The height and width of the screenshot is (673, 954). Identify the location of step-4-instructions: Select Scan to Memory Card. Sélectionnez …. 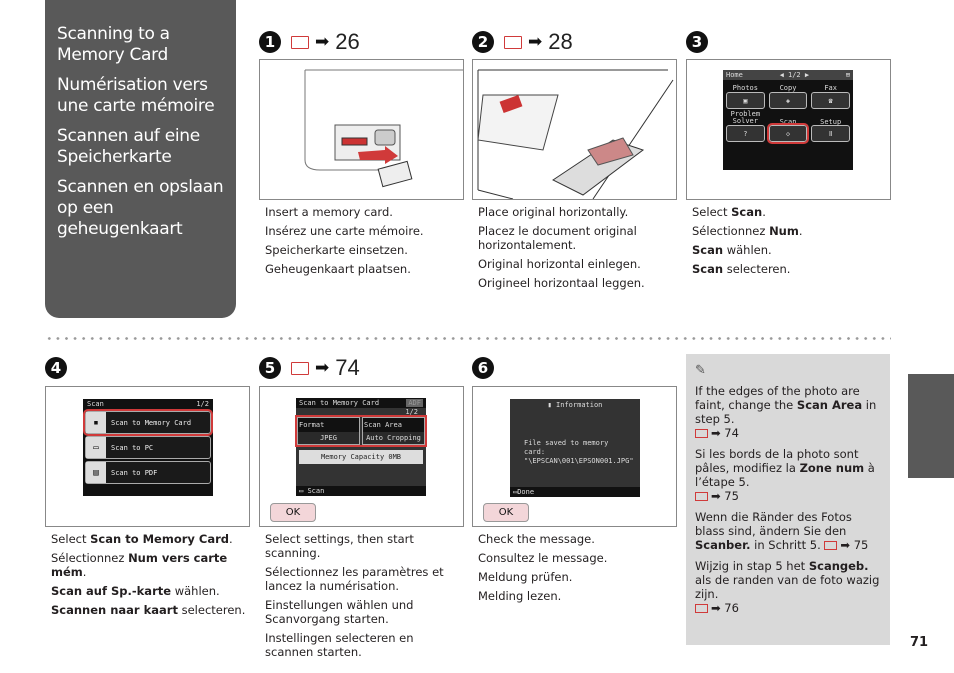
(151, 577).